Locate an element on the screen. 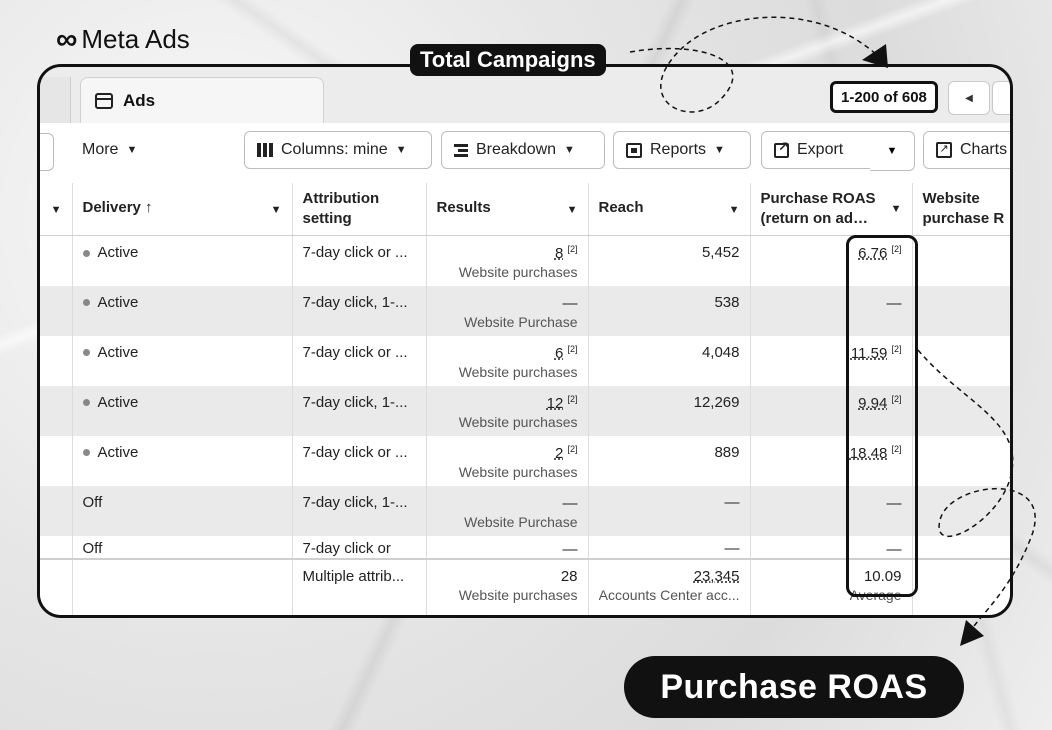 Image resolution: width=1052 pixels, height=730 pixels. results-cell: 6 [2] Website purchases is located at coordinates (507, 360).